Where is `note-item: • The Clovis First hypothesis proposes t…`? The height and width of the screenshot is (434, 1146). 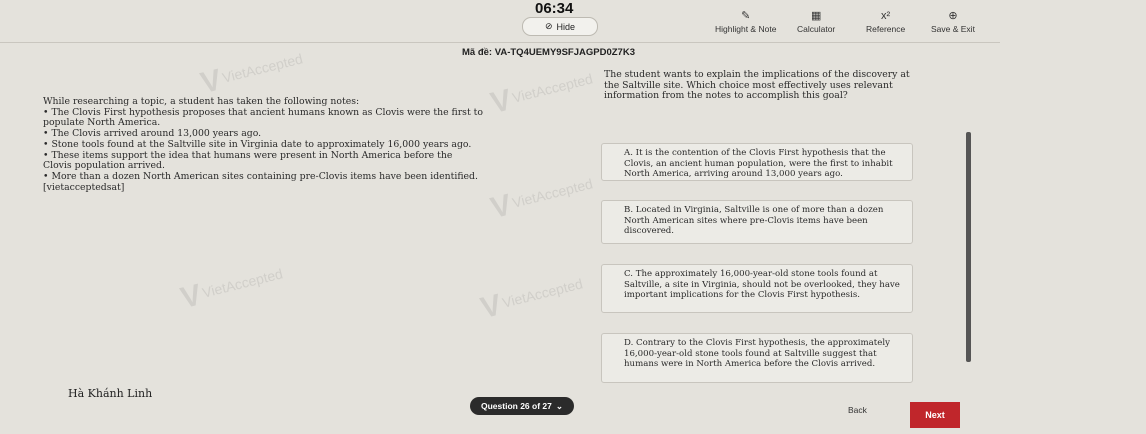 note-item: • The Clovis First hypothesis proposes t… is located at coordinates (263, 117).